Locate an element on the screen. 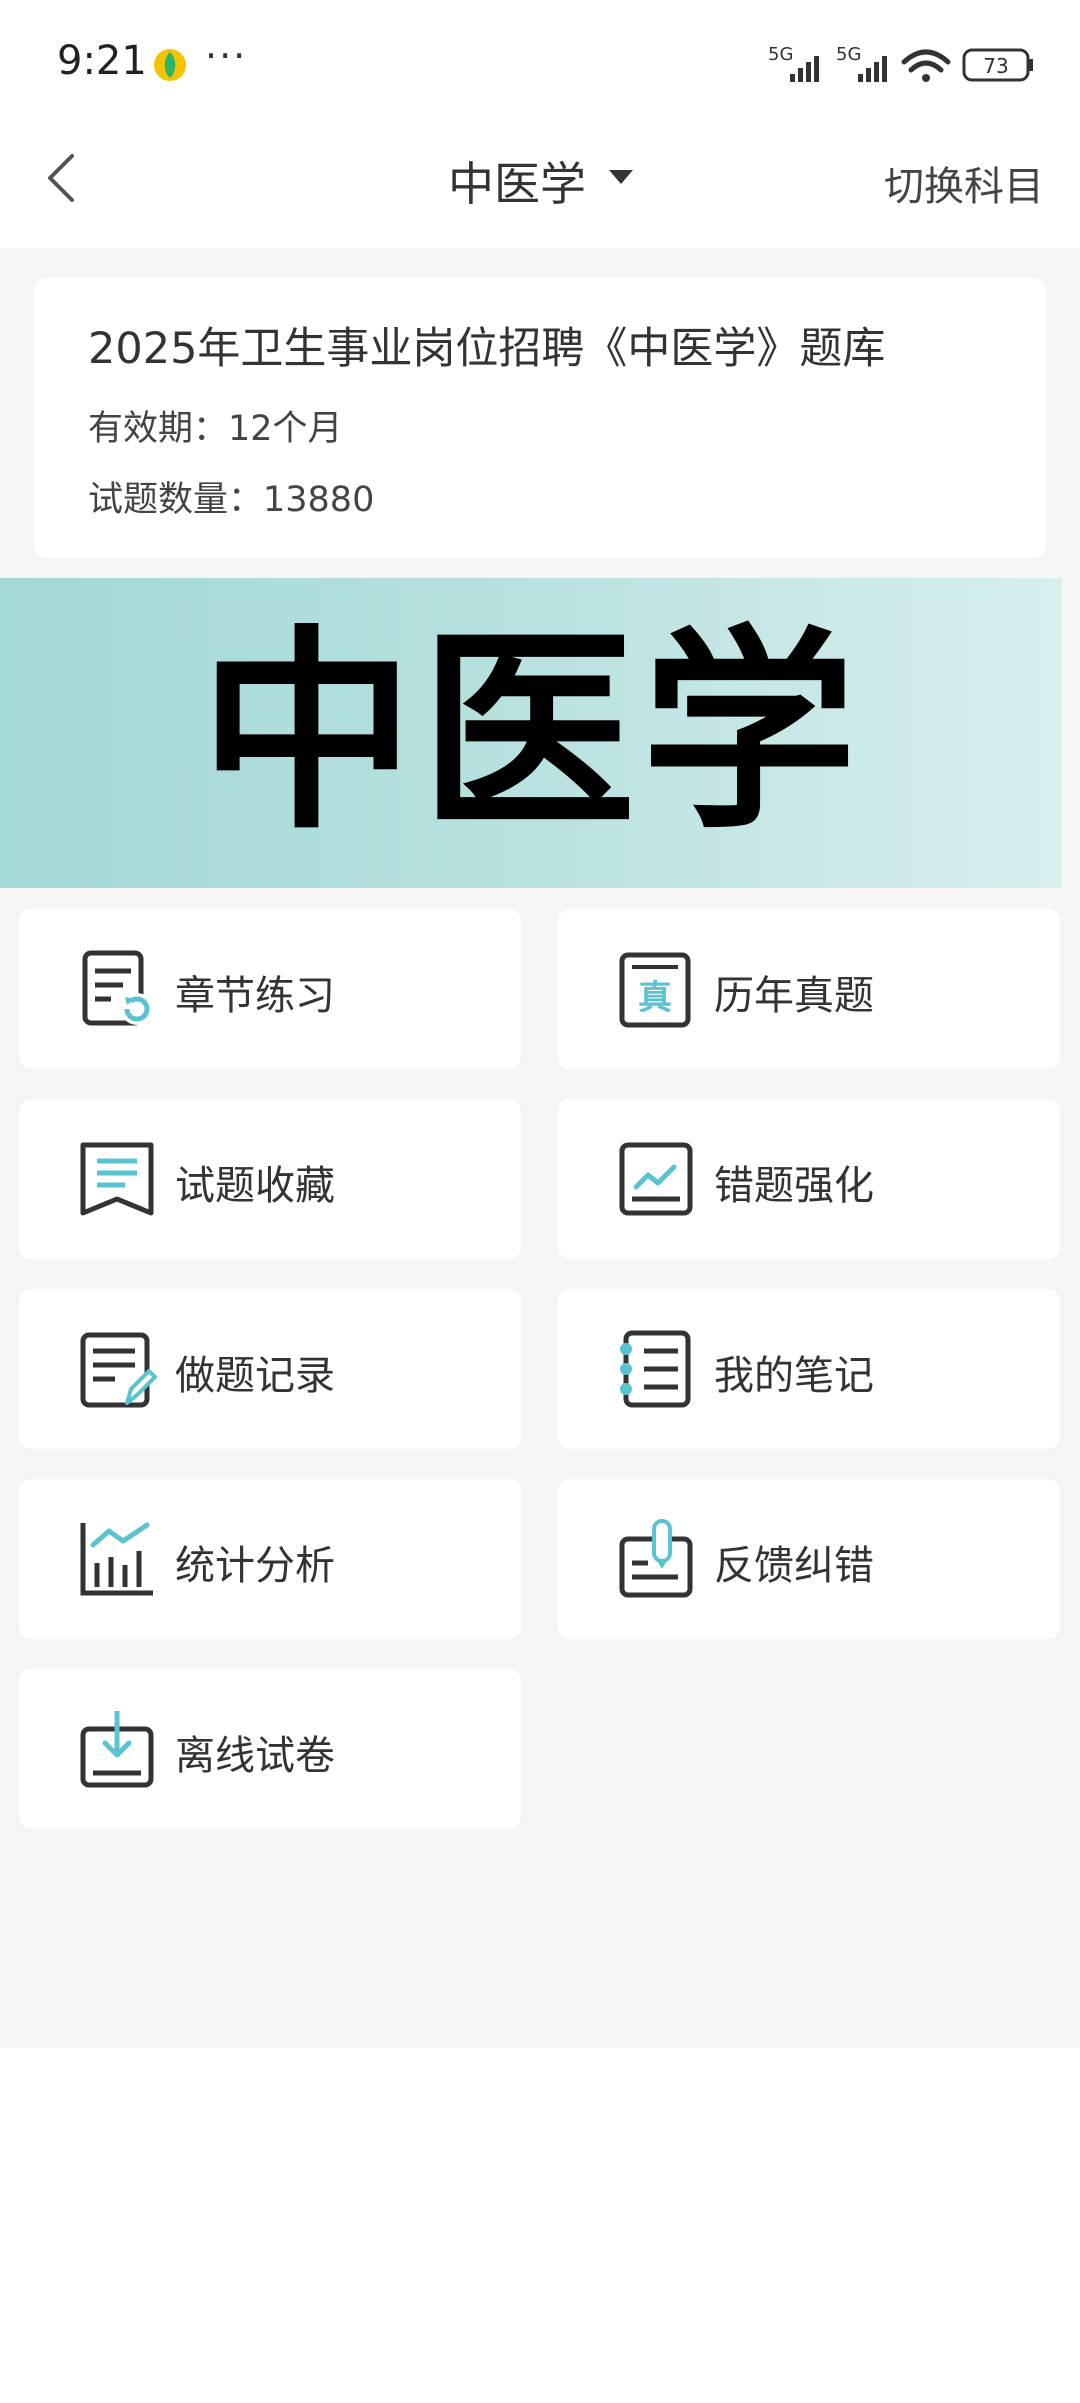 The height and width of the screenshot is (2403, 1080). svg-text: 真 is located at coordinates (655, 998).